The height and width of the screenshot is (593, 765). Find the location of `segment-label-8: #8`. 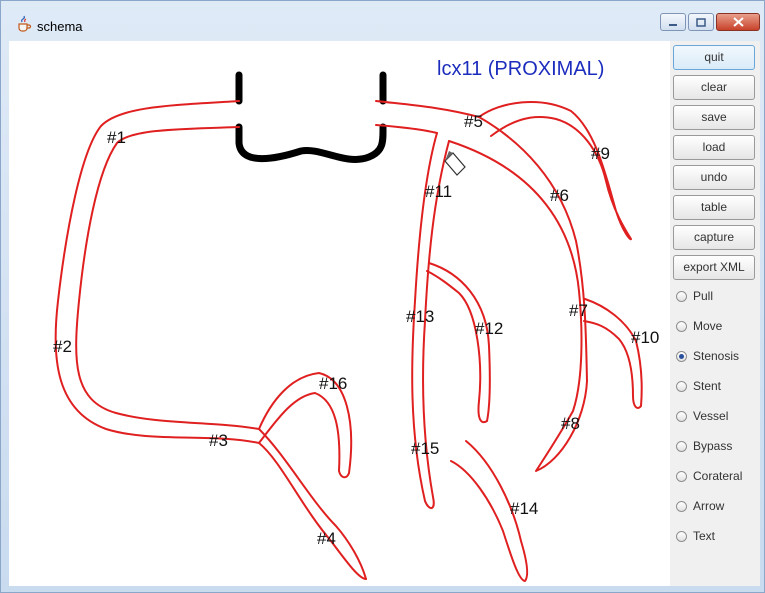

segment-label-8: #8 is located at coordinates (570, 423).